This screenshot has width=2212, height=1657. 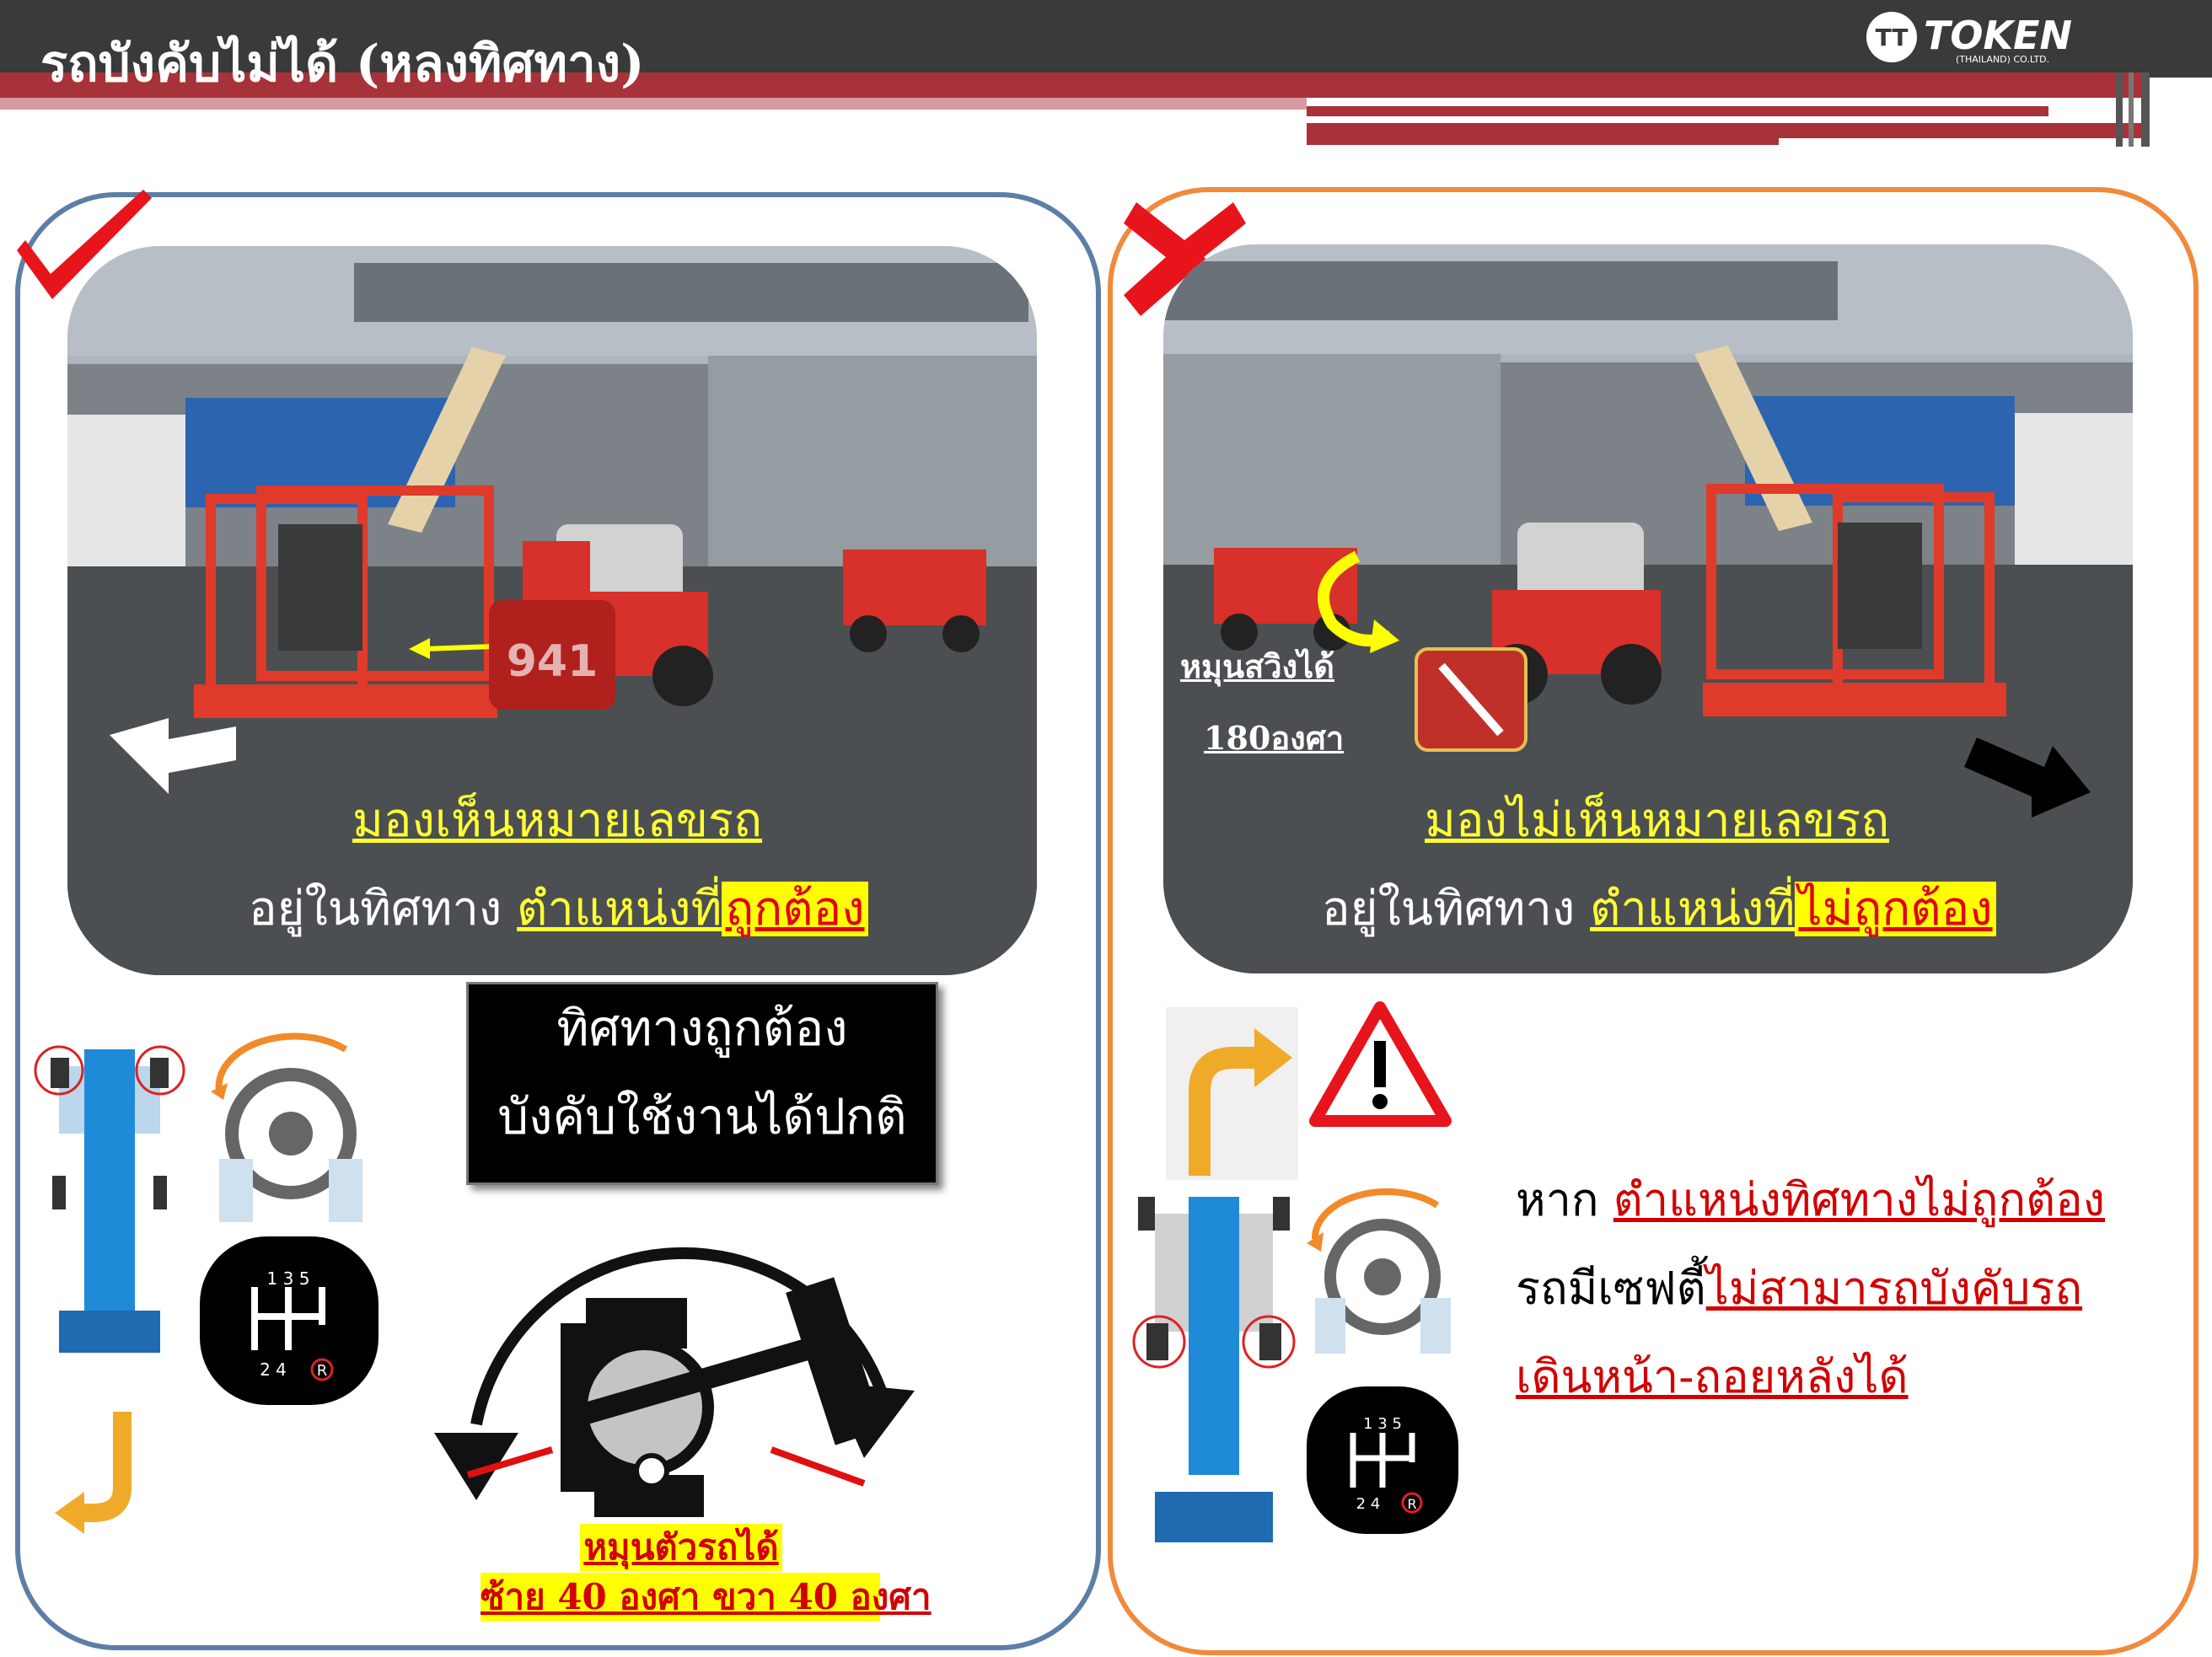 I want to click on token-logo: TT TOKEN (THAILAND) CO.LTD., so click(x=1969, y=38).